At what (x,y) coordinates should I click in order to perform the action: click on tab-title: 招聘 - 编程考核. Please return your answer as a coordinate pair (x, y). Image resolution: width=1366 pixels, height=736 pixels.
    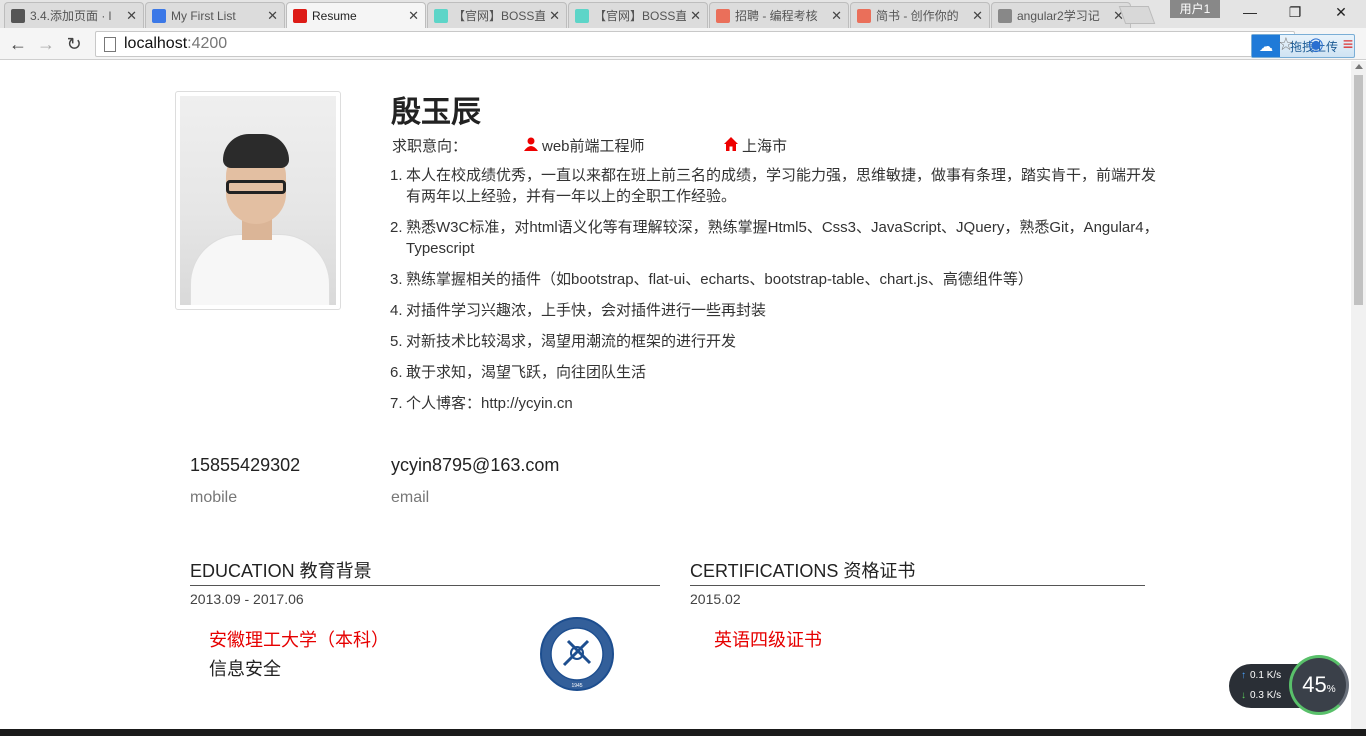
    Looking at the image, I should click on (776, 16).